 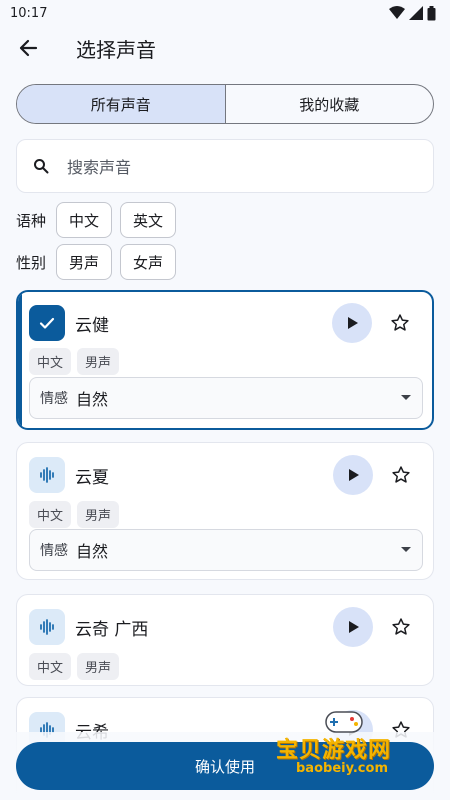 I want to click on tab-favorites: 我的收藏, so click(x=329, y=104).